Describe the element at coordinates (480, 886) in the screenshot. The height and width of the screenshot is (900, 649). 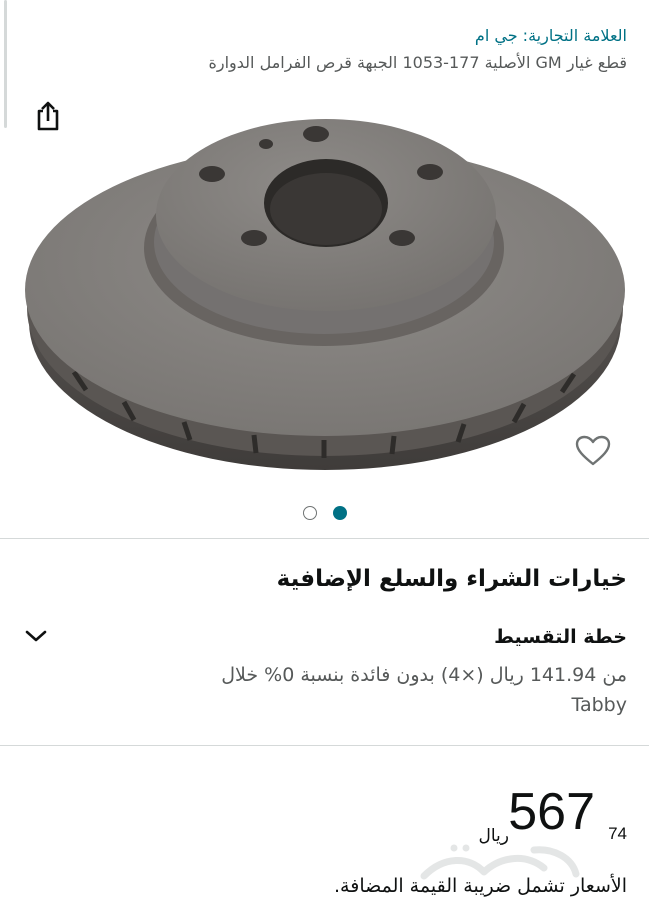
I see `vat-note: الأسعار تشمل ضريبة القيمة المضافة.` at that location.